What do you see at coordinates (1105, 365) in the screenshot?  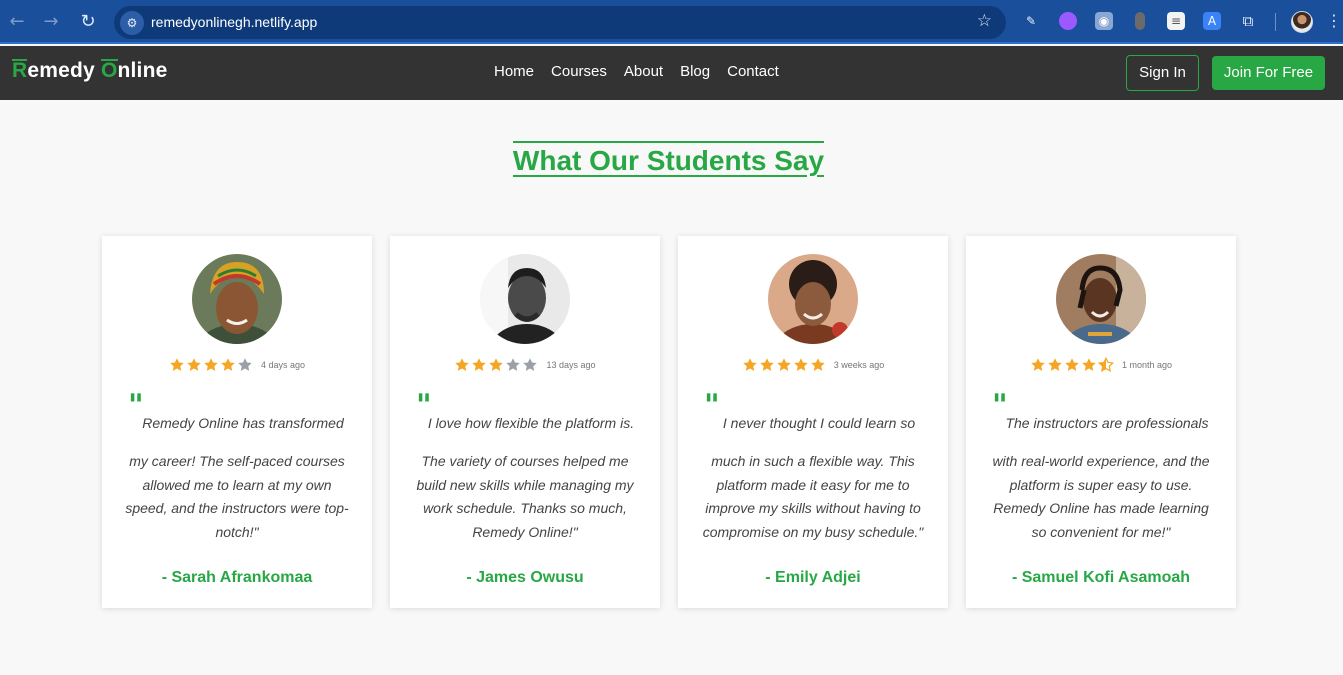 I see `star-half-icon` at bounding box center [1105, 365].